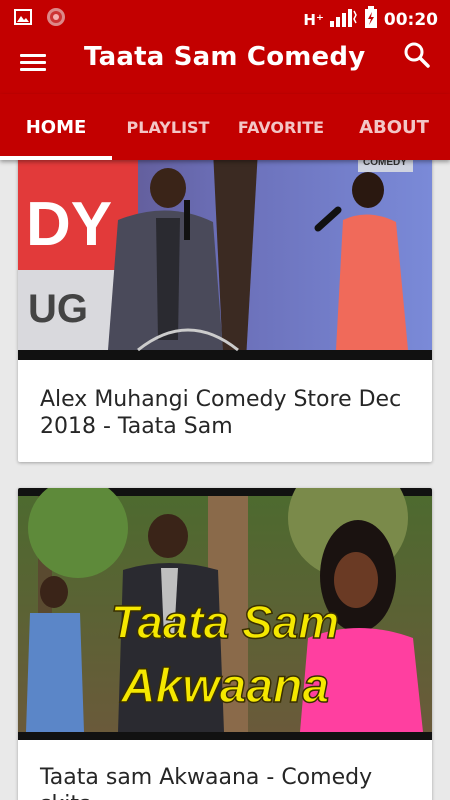 This screenshot has width=450, height=800. What do you see at coordinates (225, 57) in the screenshot?
I see `app-title: Taata Sam Comedy` at bounding box center [225, 57].